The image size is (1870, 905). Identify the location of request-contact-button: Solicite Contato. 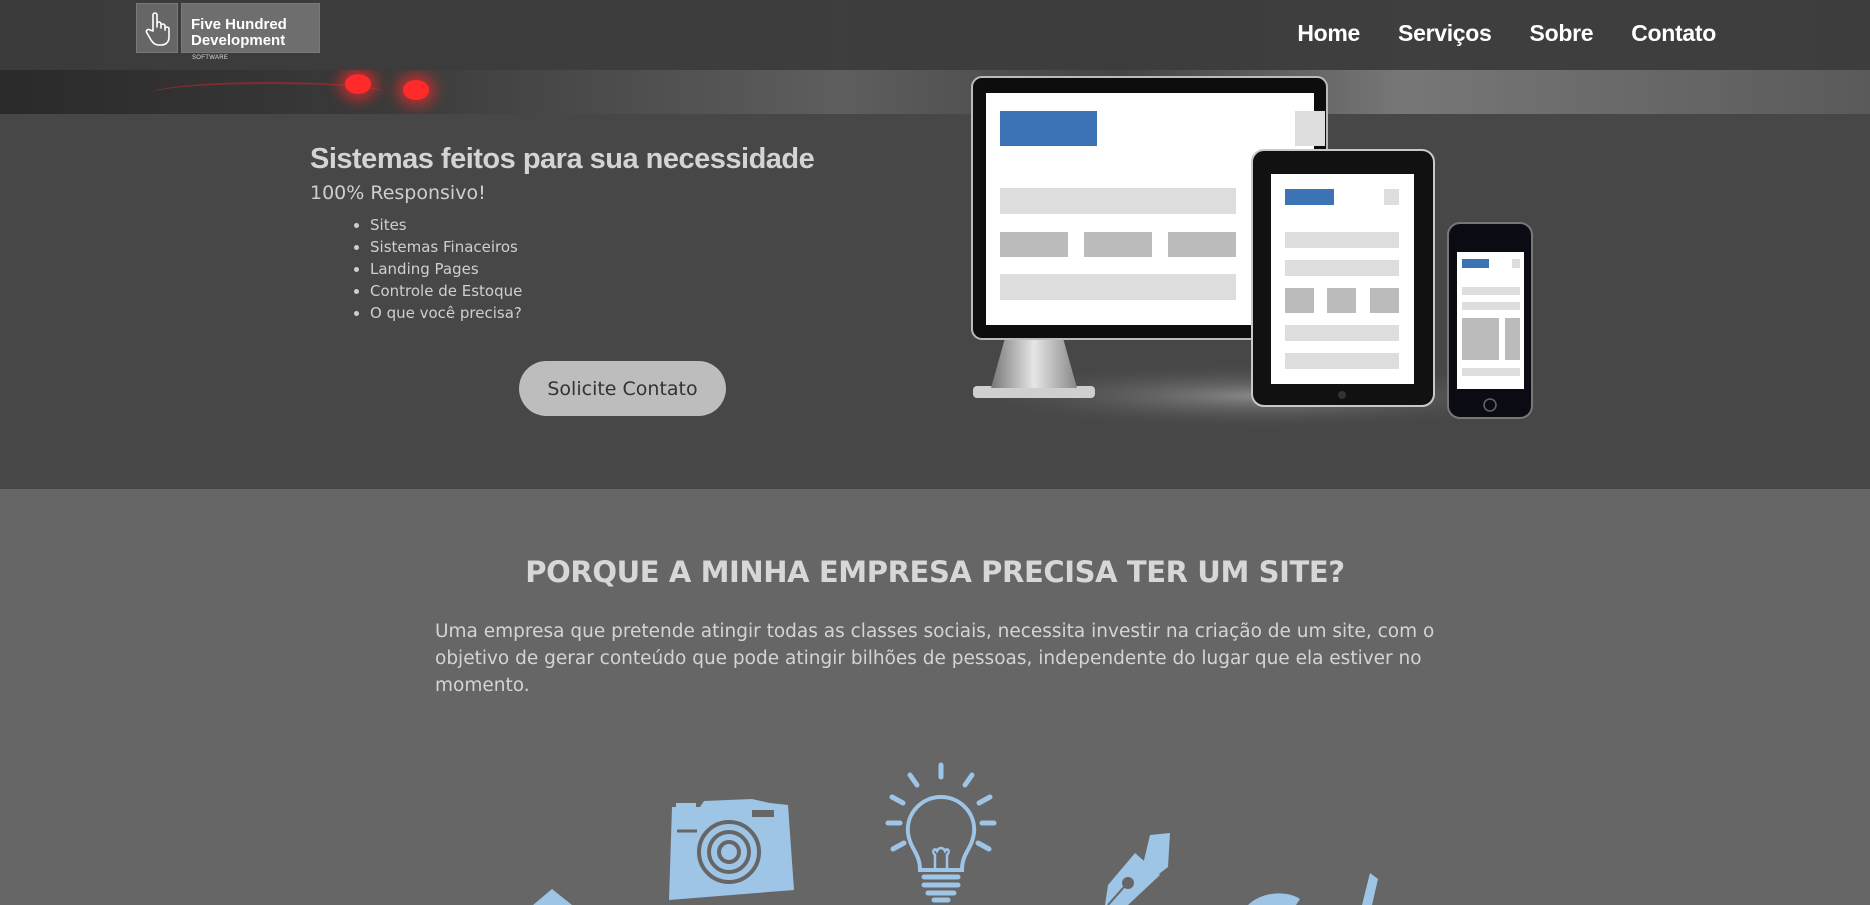
(622, 388).